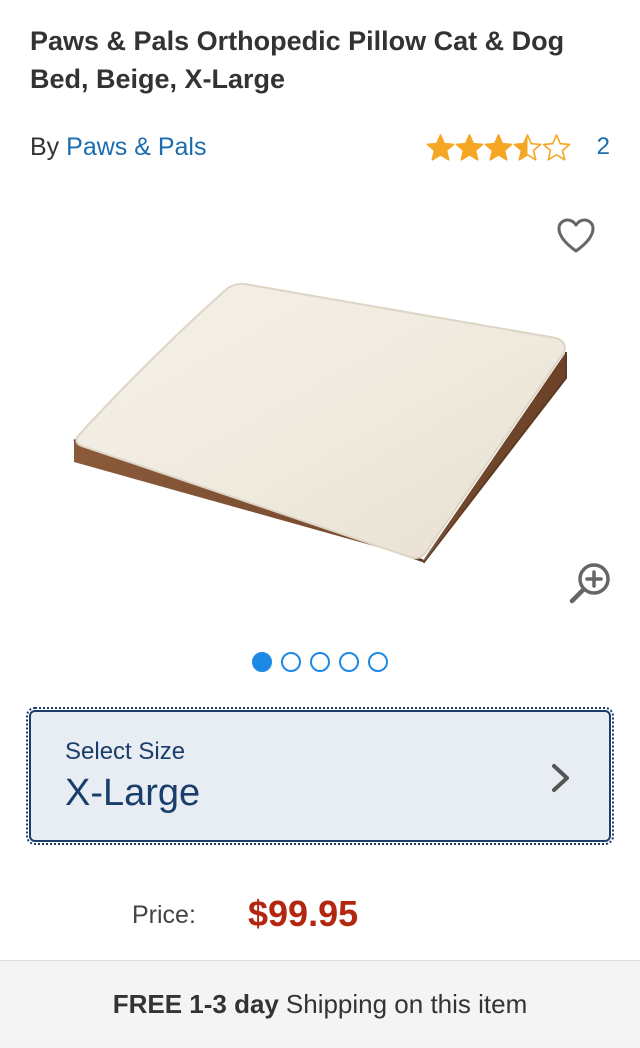 This screenshot has width=640, height=1048. I want to click on price-row: Price: $99.95, so click(320, 915).